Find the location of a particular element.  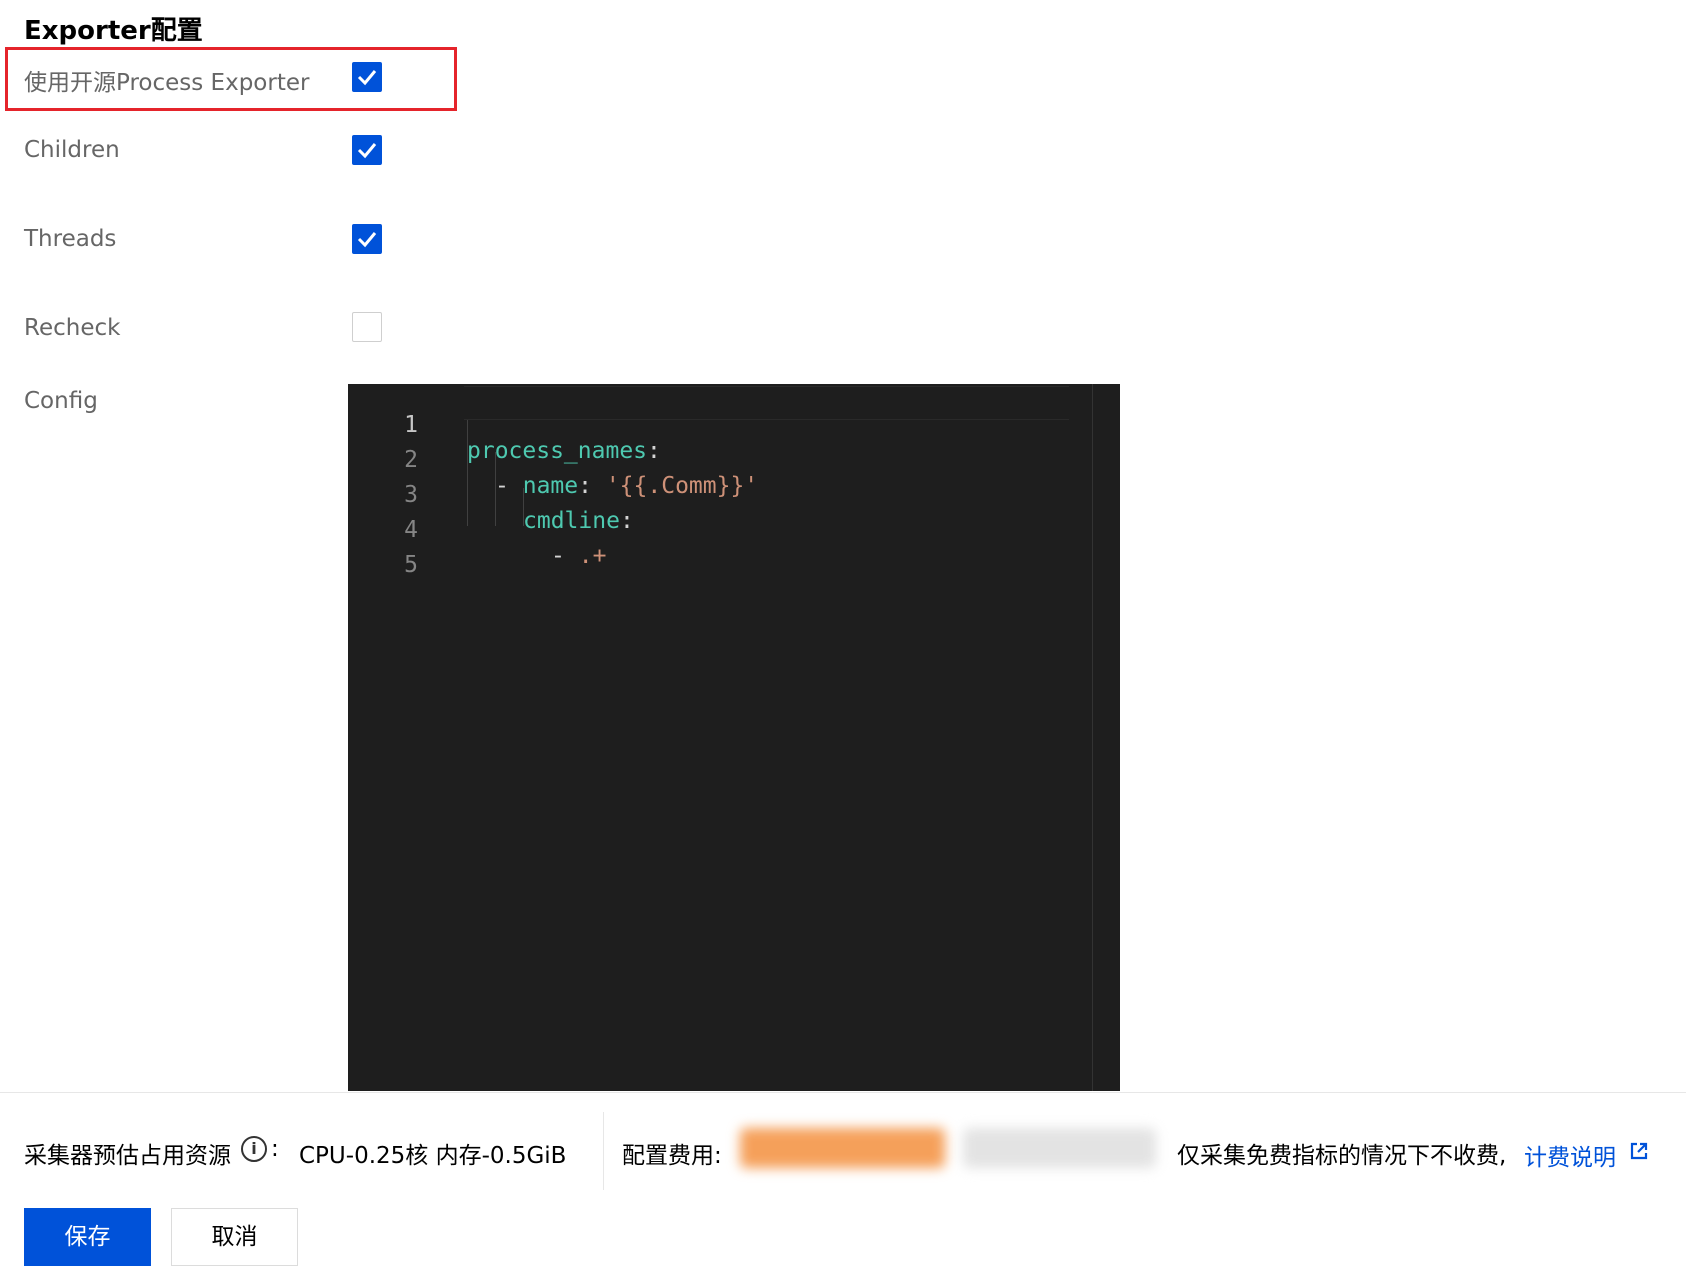

billing-link: 计费说明 is located at coordinates (1570, 1155).